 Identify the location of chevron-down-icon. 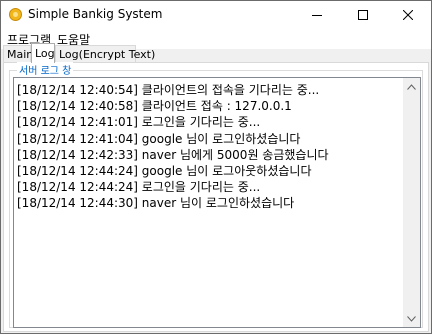
(411, 318).